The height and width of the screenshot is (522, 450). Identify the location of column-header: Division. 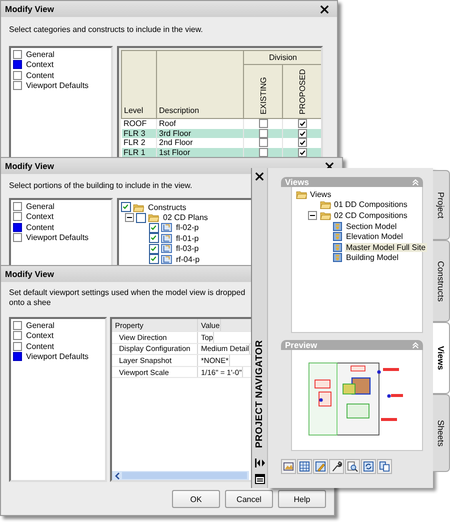
(282, 57).